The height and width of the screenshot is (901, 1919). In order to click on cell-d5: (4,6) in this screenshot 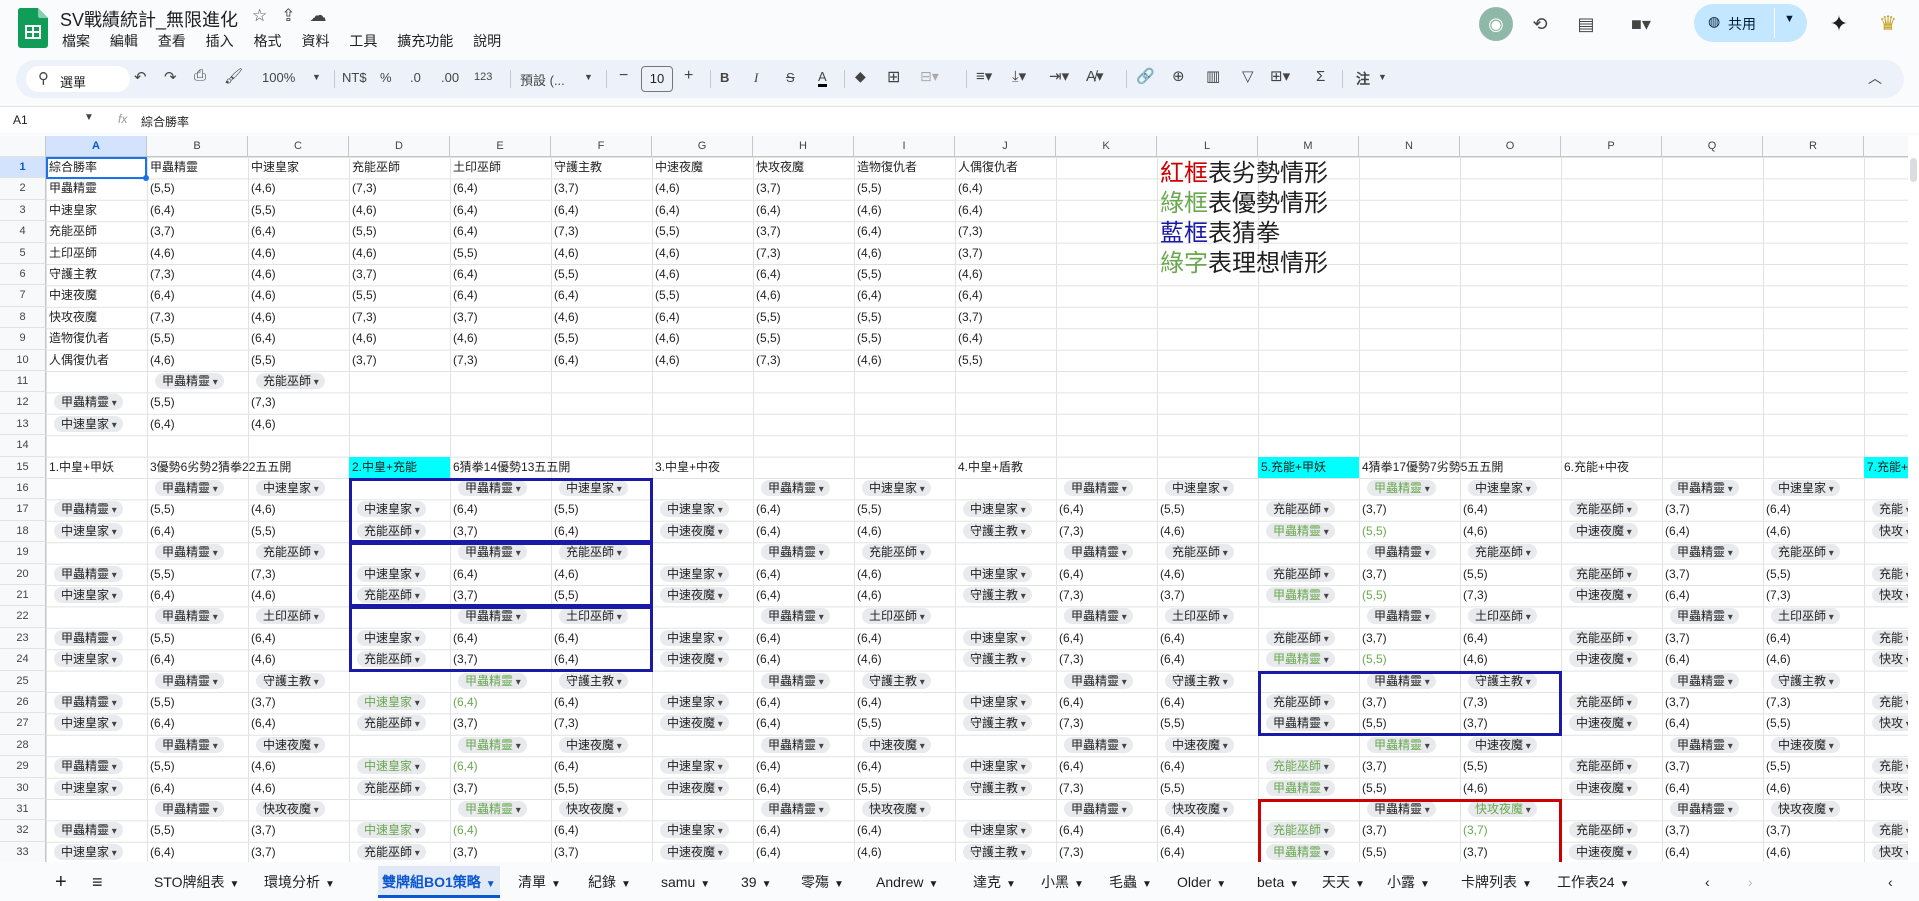, I will do `click(363, 253)`.